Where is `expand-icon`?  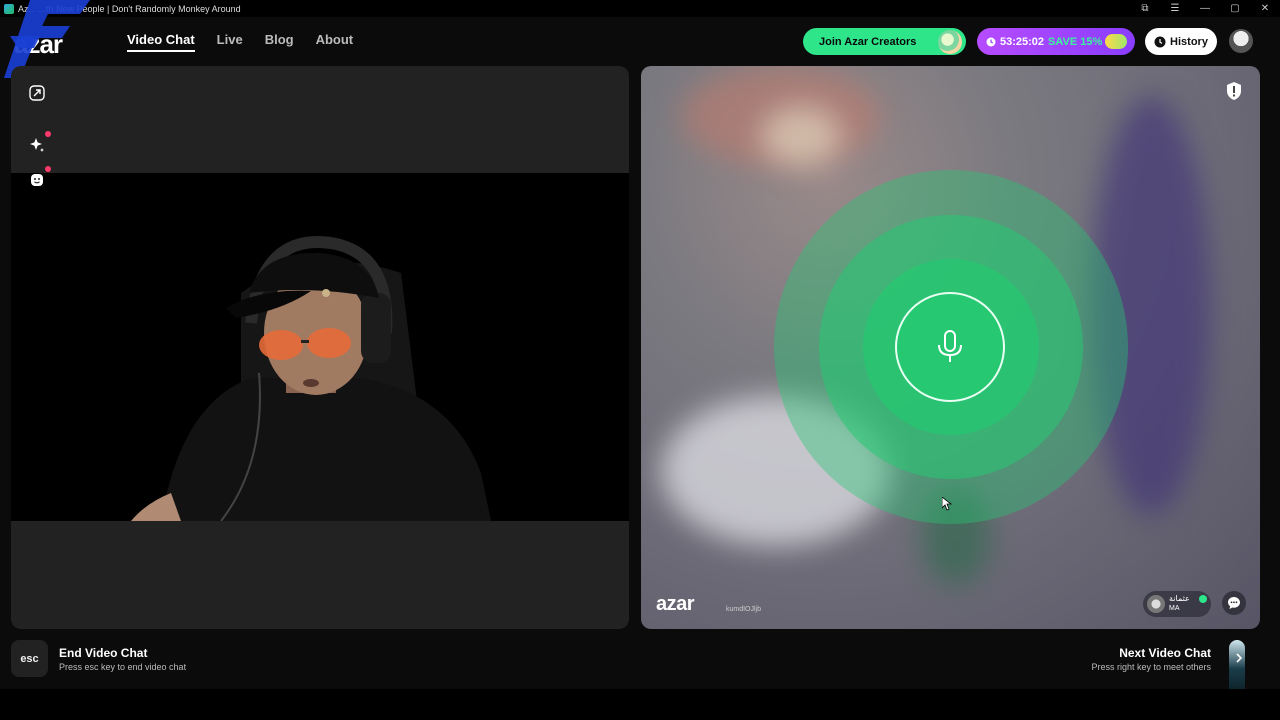
expand-icon is located at coordinates (37, 93).